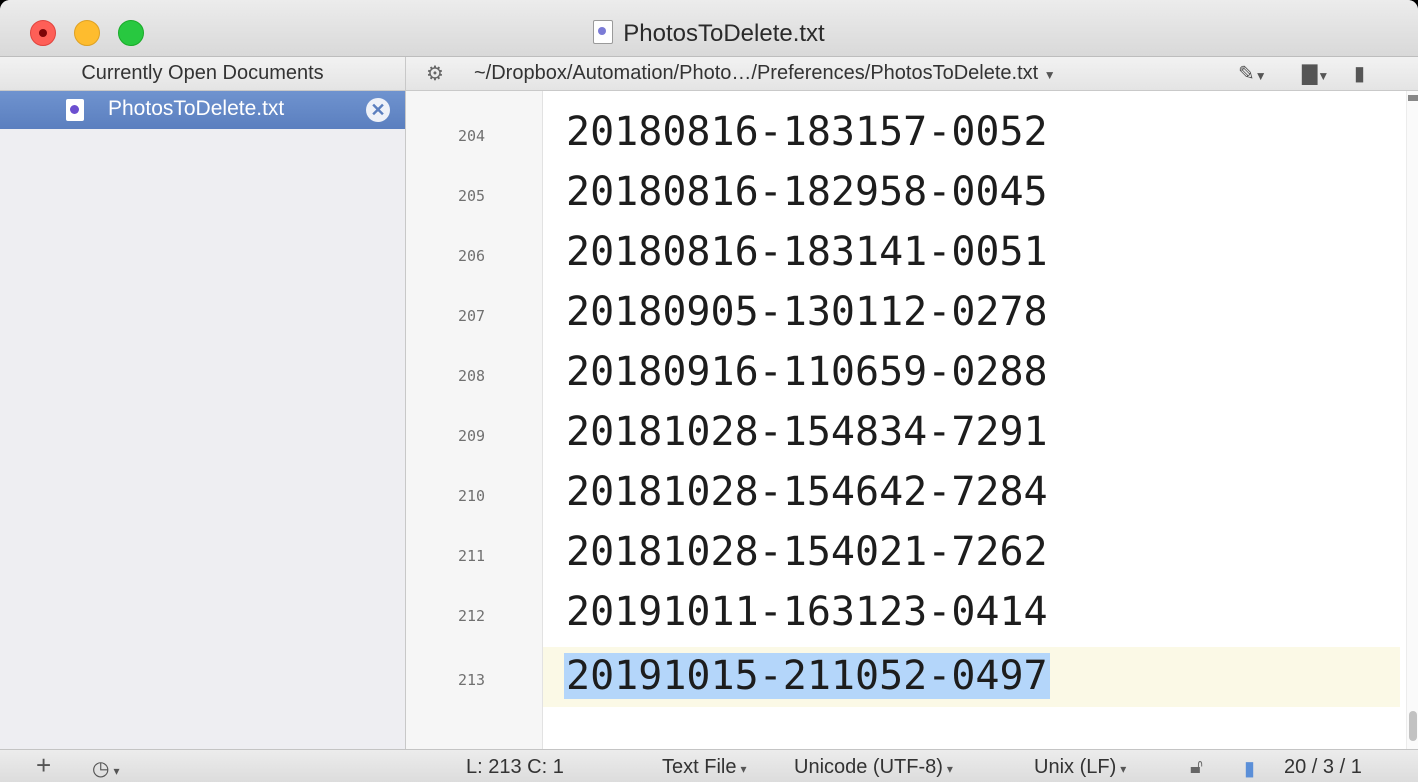  Describe the element at coordinates (378, 110) in the screenshot. I see `close-document-icon: ✕` at that location.